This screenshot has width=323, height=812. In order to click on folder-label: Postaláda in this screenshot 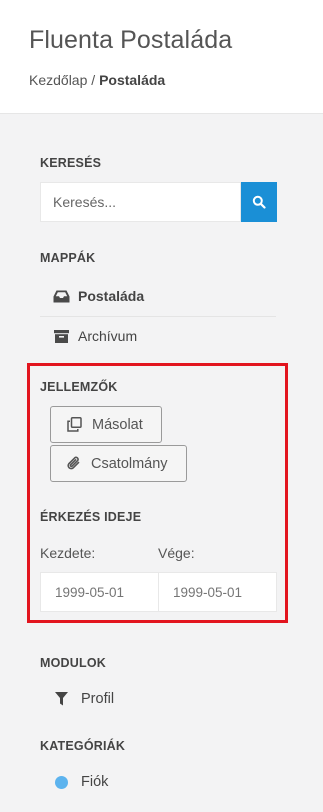, I will do `click(111, 296)`.